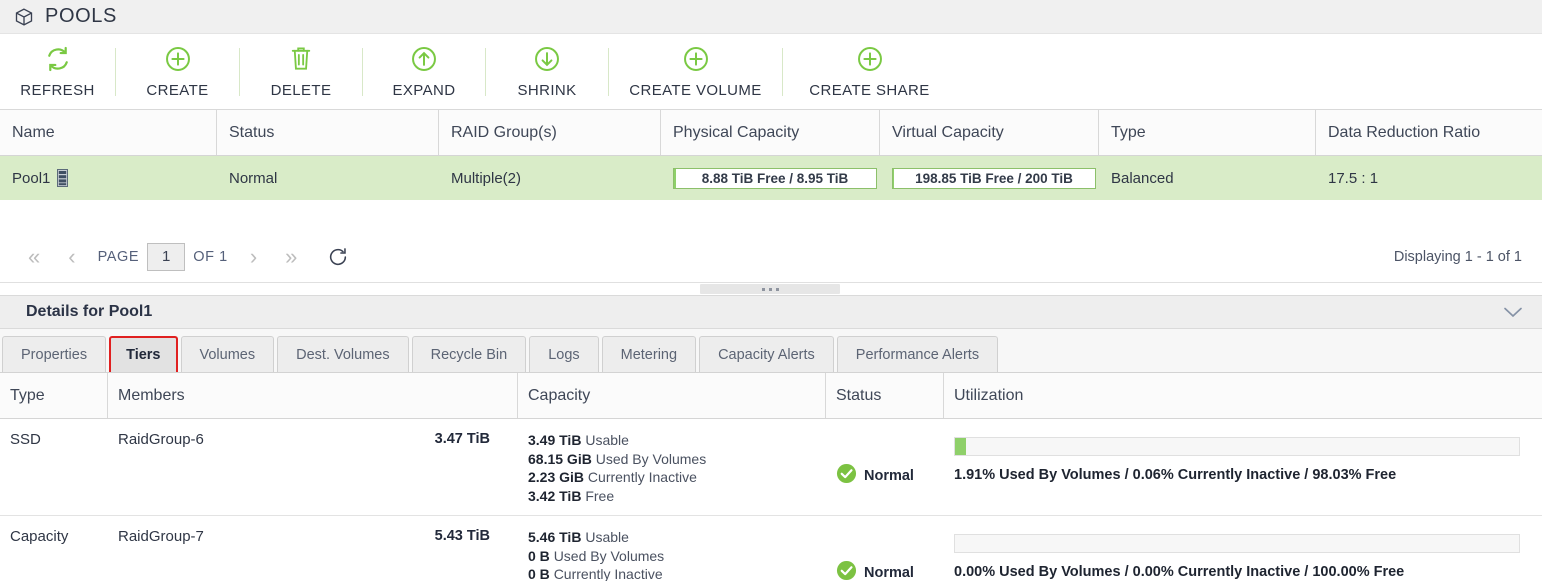  What do you see at coordinates (462, 439) in the screenshot?
I see `tier-member-size: 3.47 TiB` at bounding box center [462, 439].